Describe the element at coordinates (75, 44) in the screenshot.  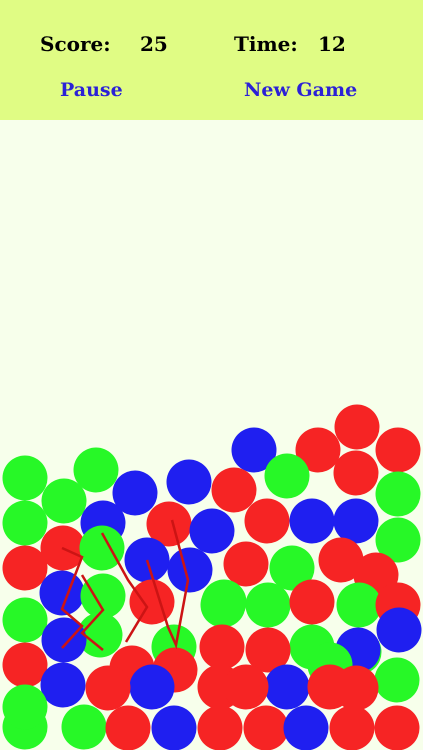
I see `score-label: Score:` at that location.